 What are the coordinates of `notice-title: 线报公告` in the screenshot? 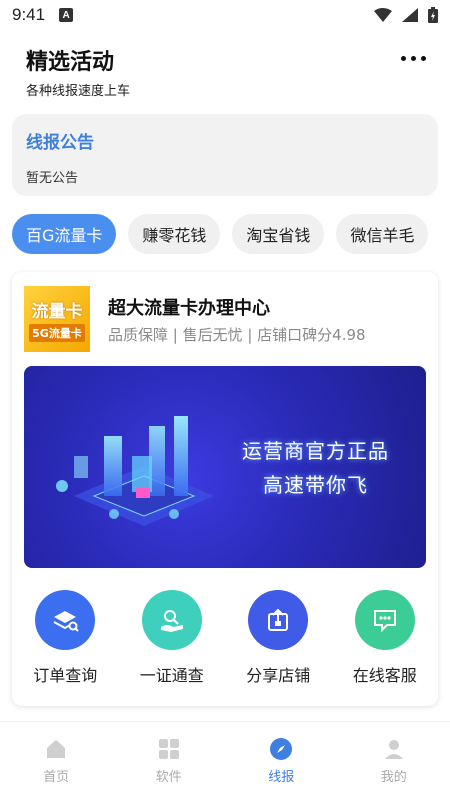 It's located at (60, 143).